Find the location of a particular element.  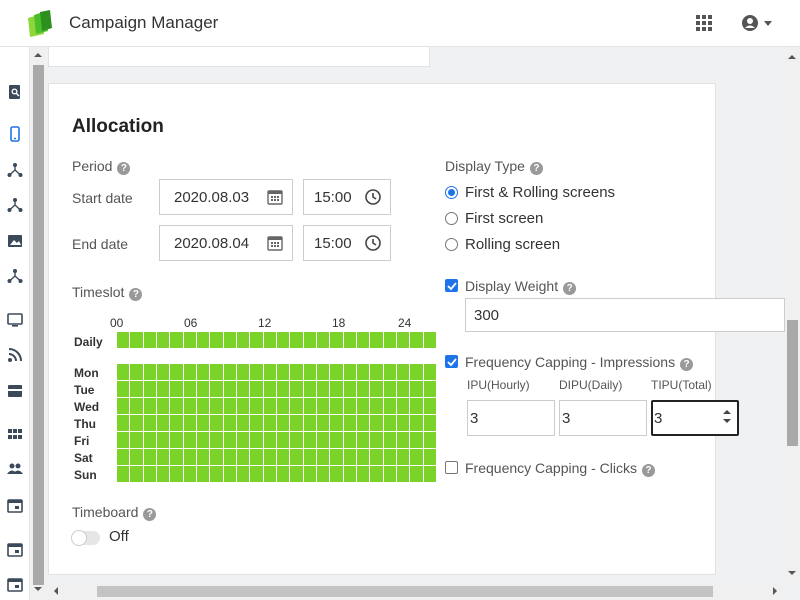

horizontal-scrollbar is located at coordinates (415, 591).